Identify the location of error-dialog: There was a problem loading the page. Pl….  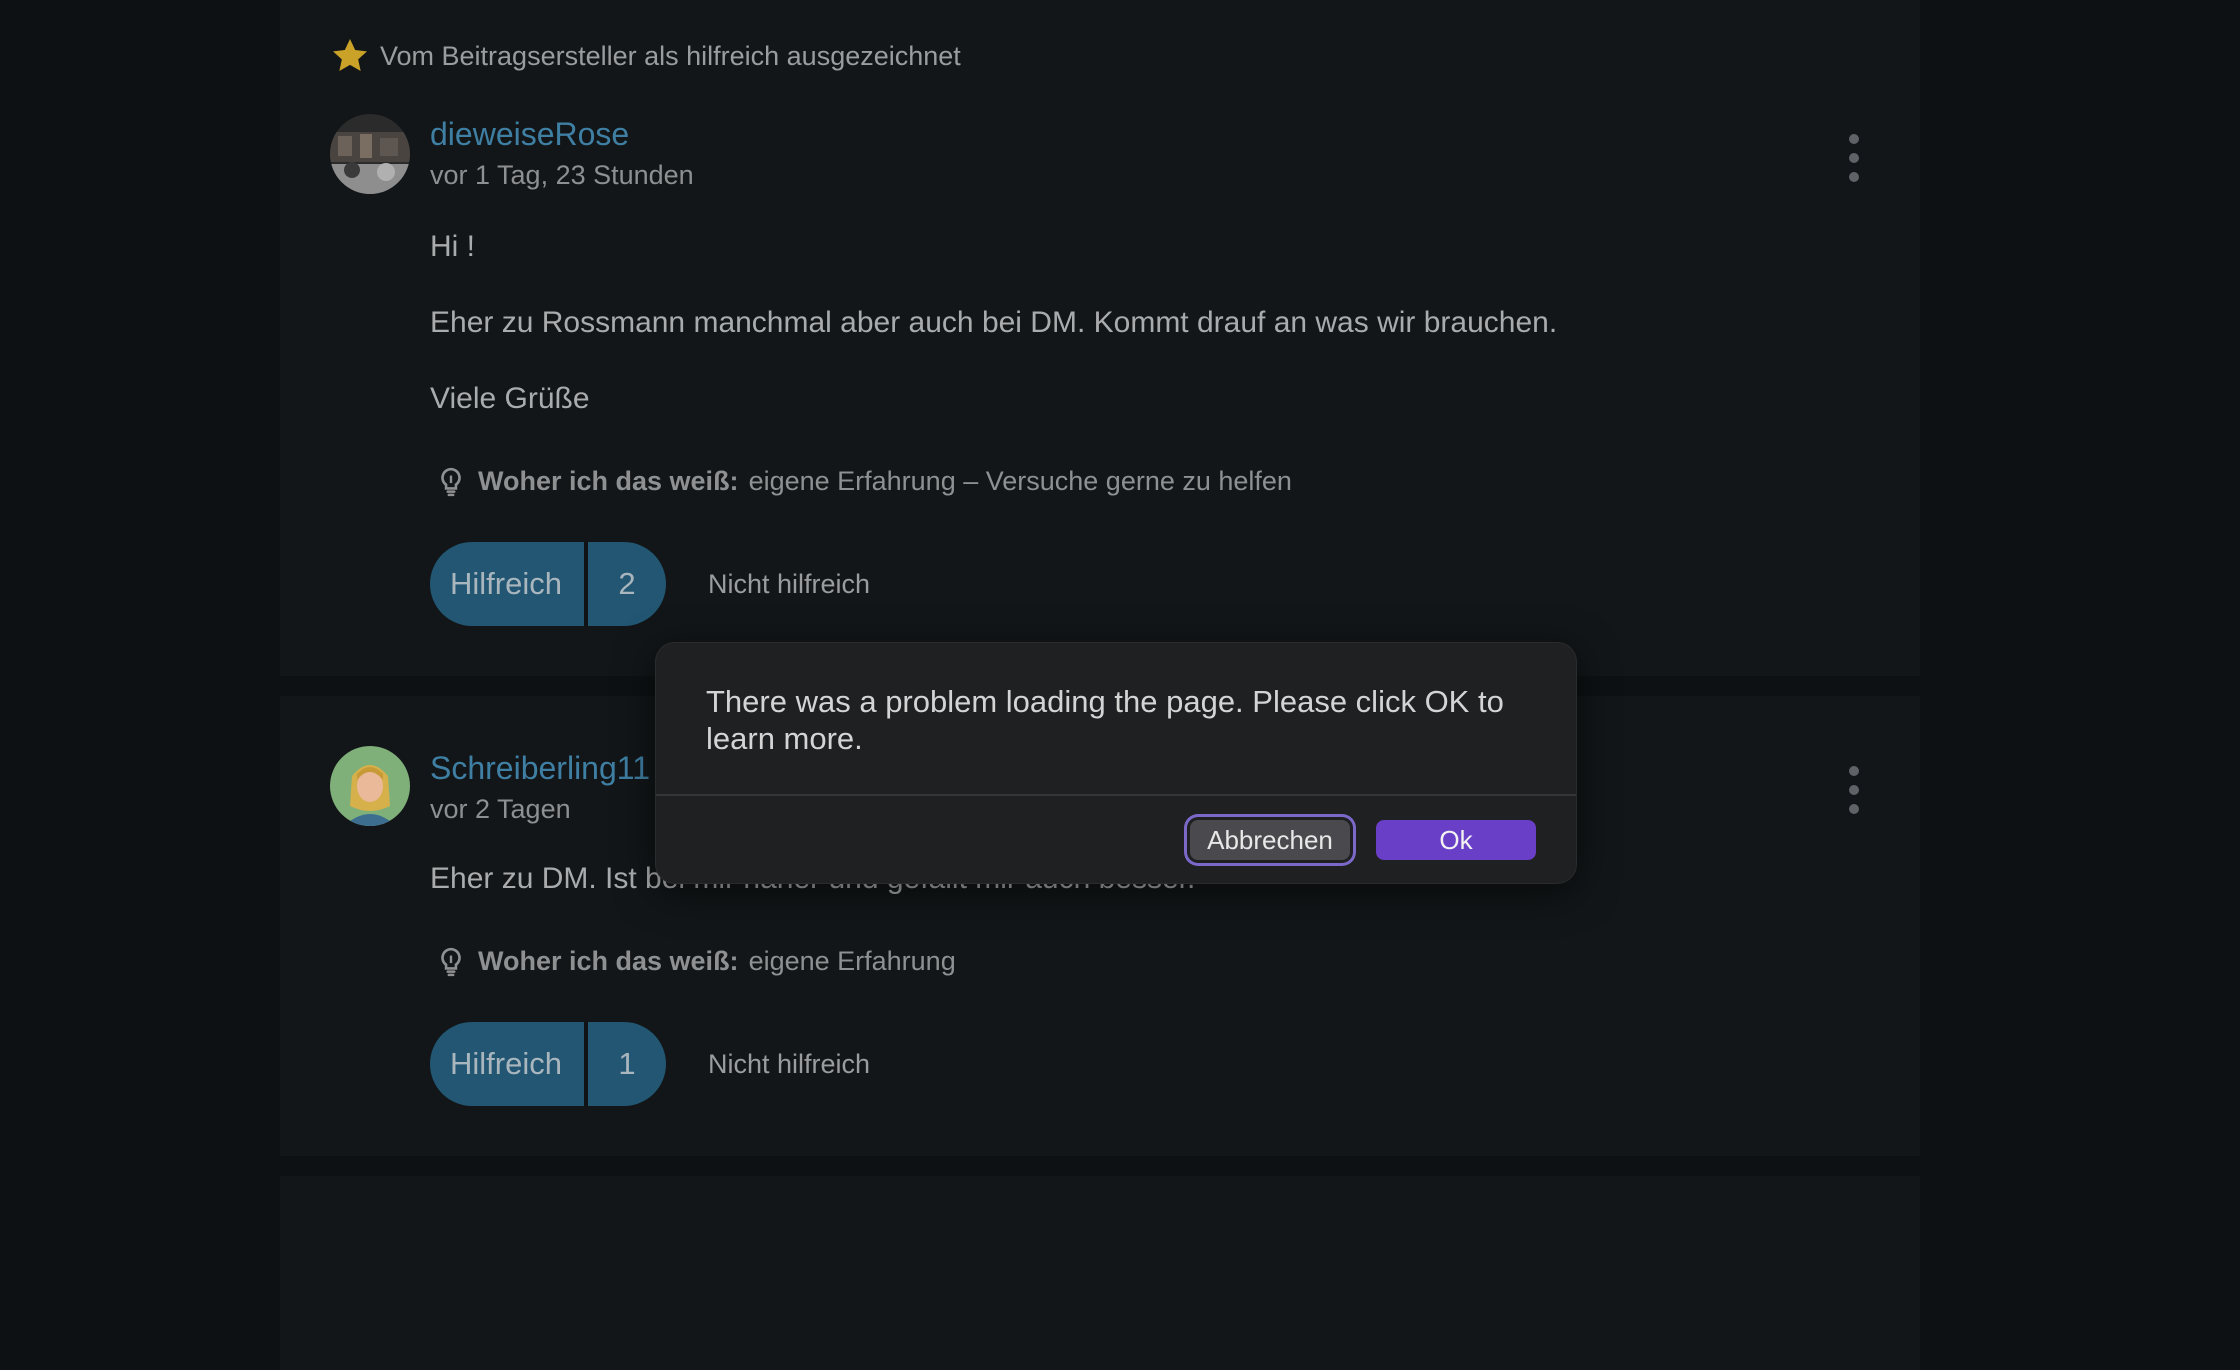
(1116, 763).